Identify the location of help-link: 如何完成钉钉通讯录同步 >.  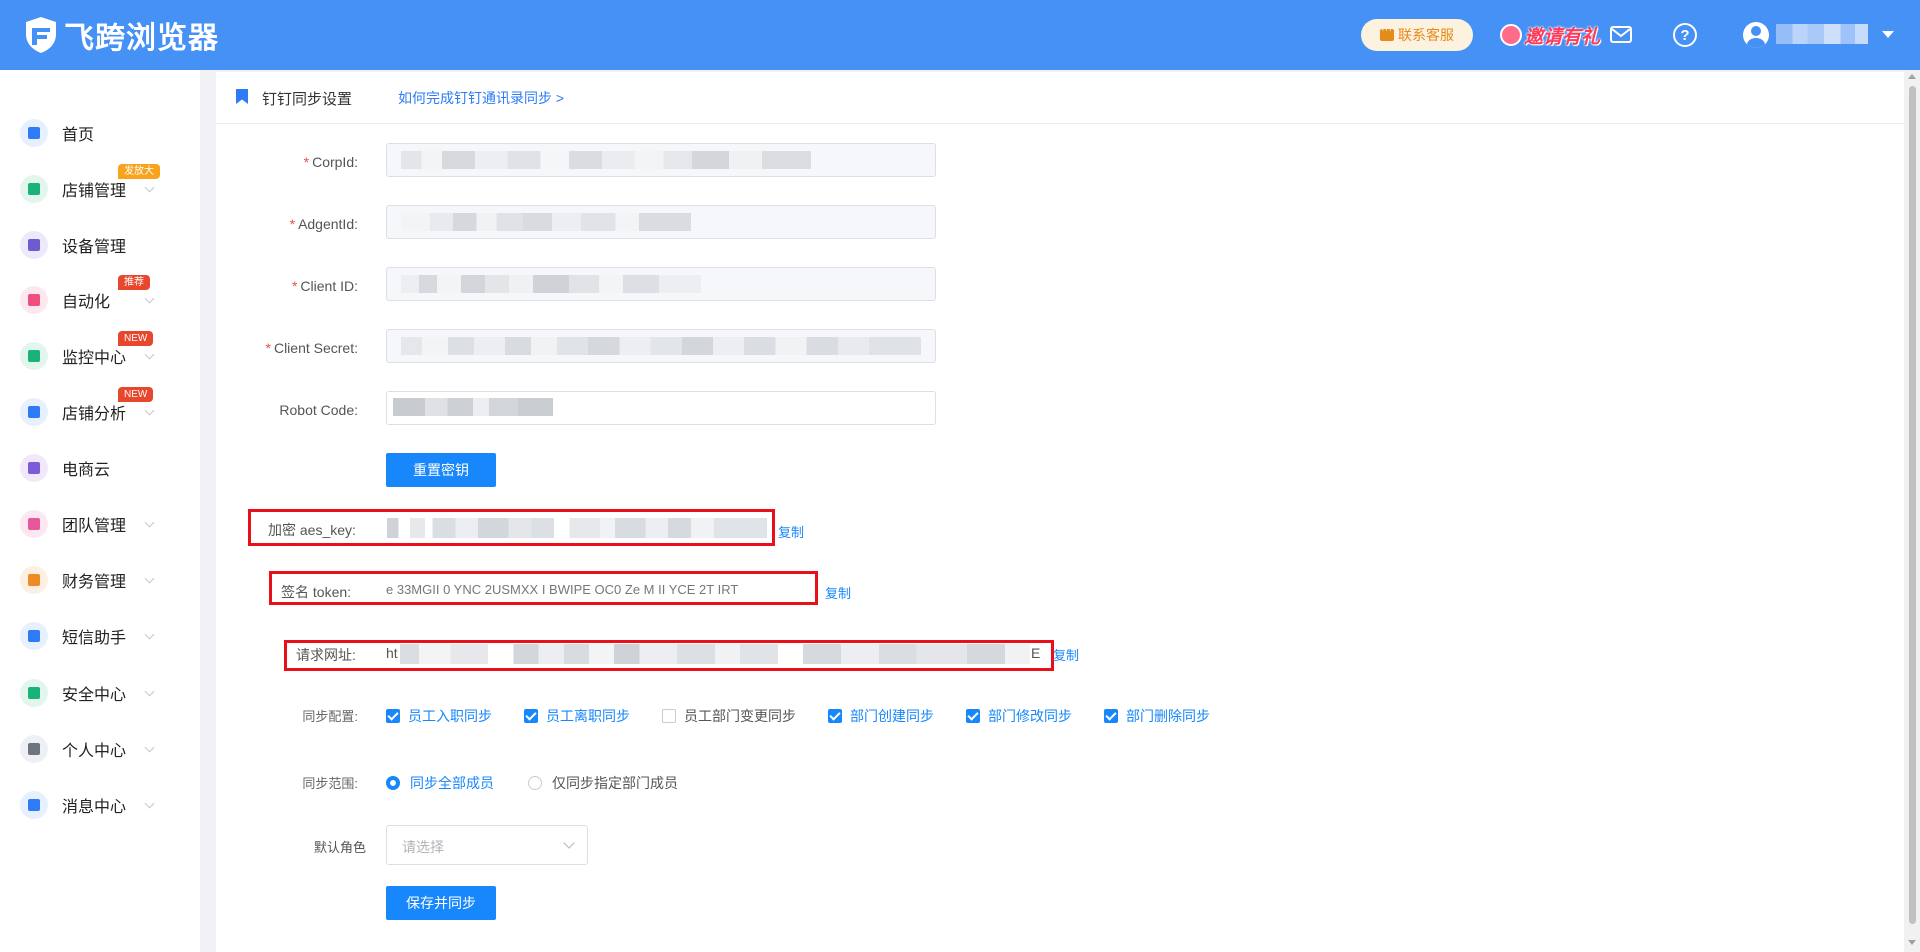
(481, 98).